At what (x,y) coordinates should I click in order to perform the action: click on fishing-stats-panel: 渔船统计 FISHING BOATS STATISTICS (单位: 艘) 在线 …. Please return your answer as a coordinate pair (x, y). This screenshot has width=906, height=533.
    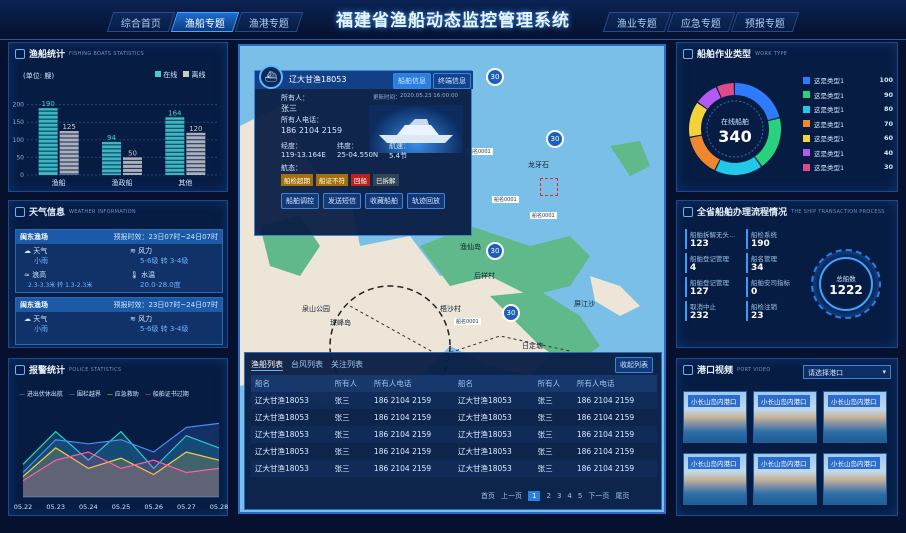
    Looking at the image, I should click on (118, 117).